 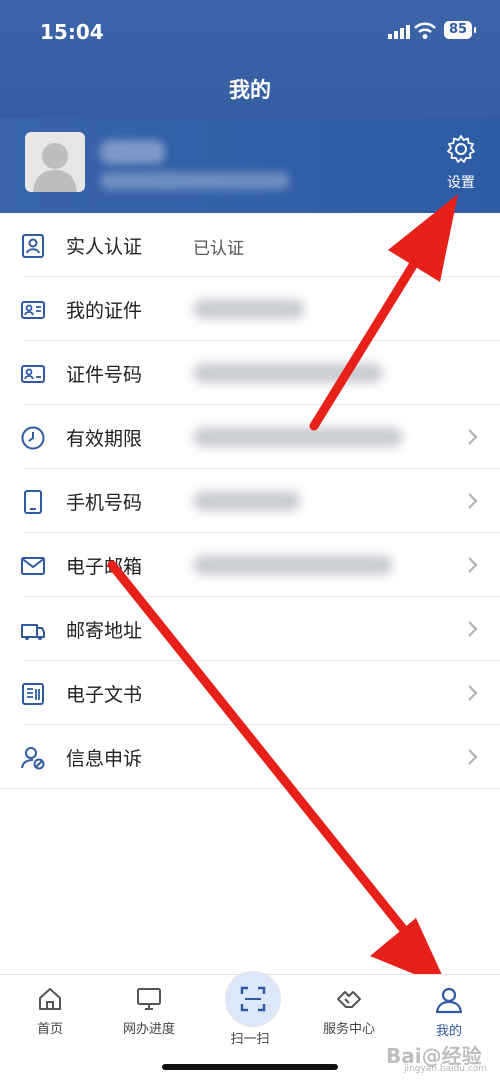 What do you see at coordinates (250, 1067) in the screenshot?
I see `home-indicator` at bounding box center [250, 1067].